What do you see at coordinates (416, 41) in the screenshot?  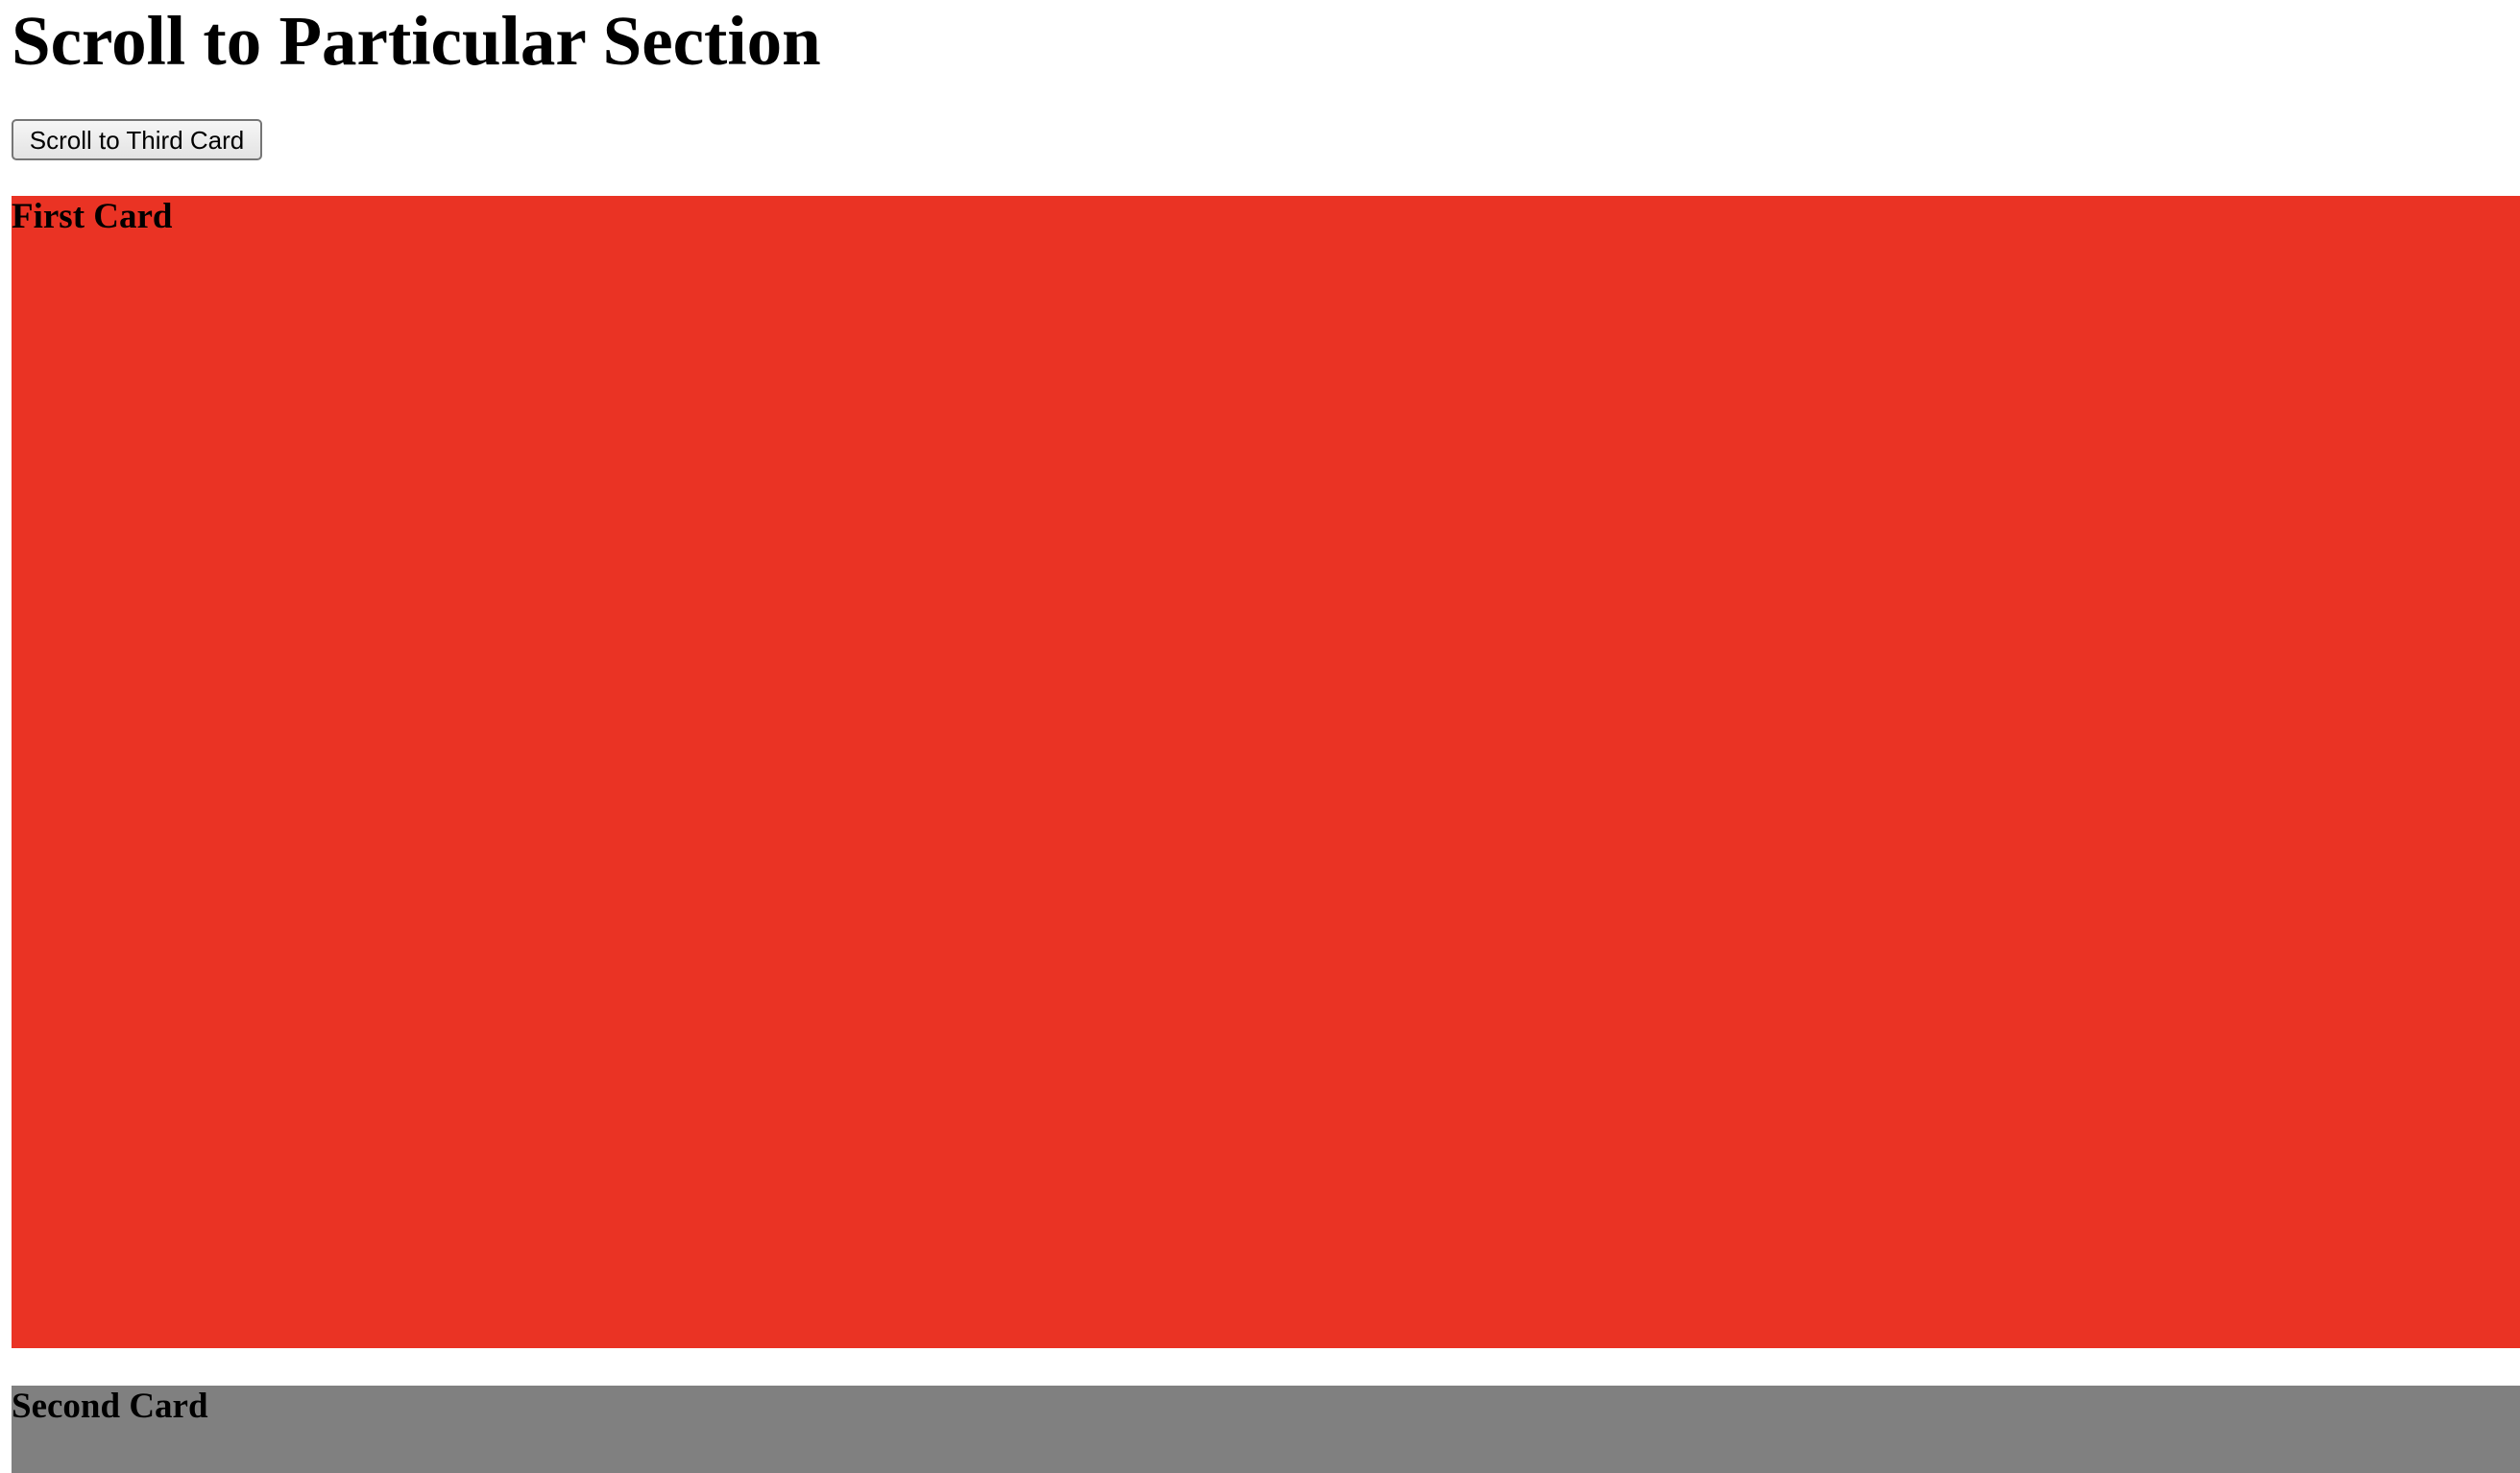 I see `page-title: Scroll to Particular Section` at bounding box center [416, 41].